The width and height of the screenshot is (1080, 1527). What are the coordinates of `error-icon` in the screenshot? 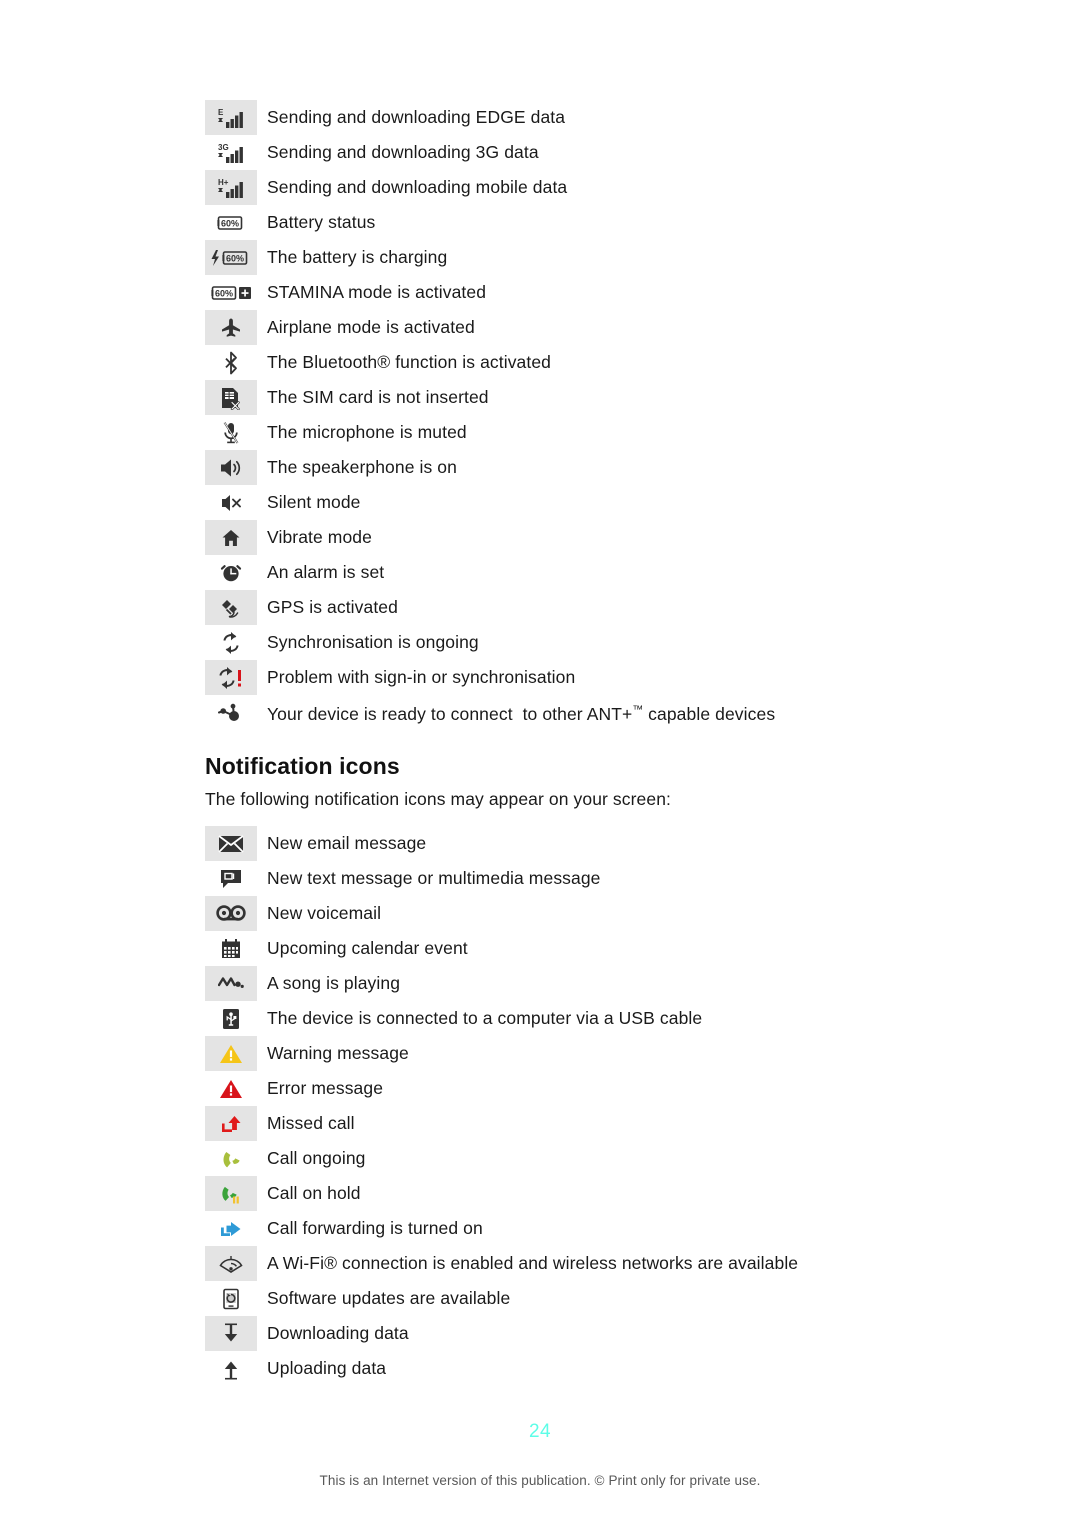 It's located at (231, 1089).